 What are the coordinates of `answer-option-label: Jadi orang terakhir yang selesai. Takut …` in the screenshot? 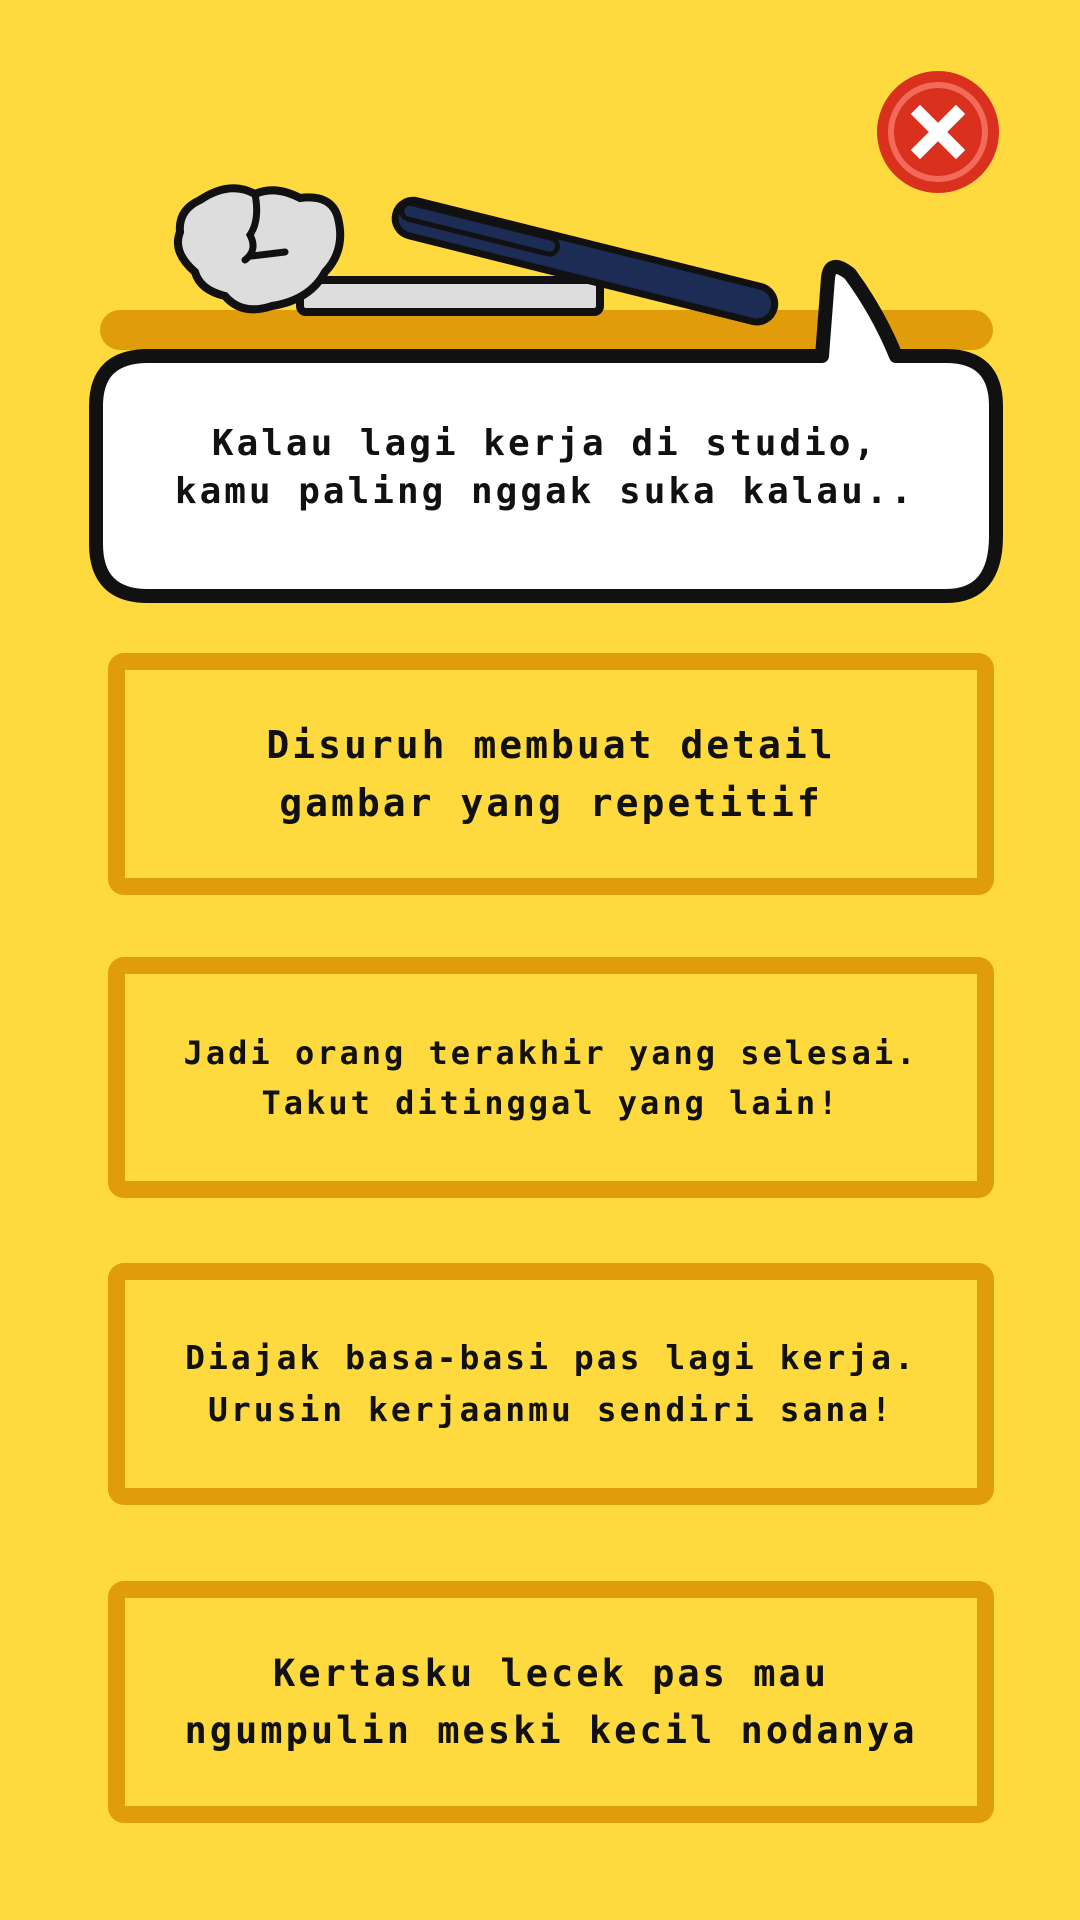 It's located at (551, 1077).